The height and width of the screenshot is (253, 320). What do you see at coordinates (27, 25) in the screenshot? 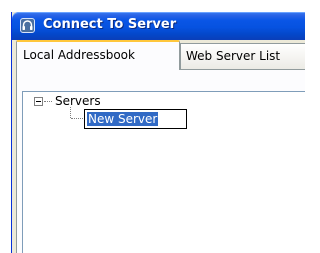
I see `headset-icon` at bounding box center [27, 25].